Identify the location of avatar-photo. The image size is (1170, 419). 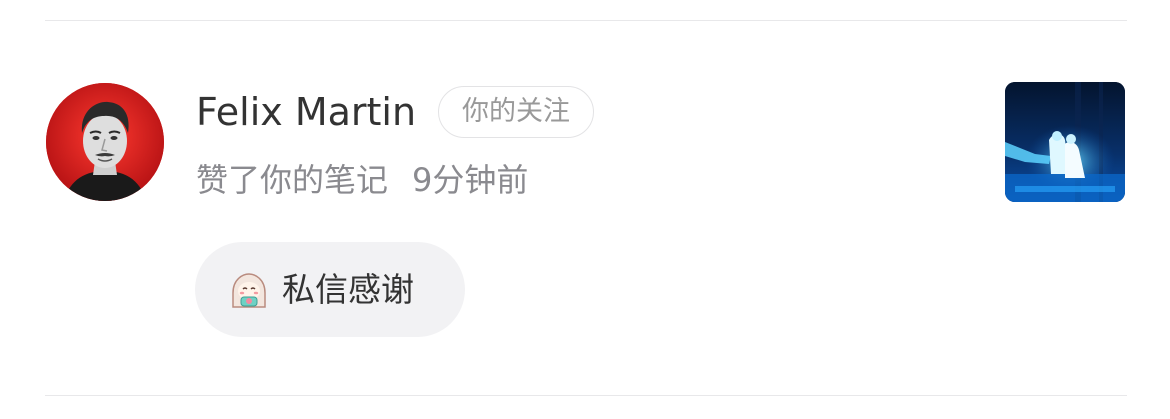
(105, 142).